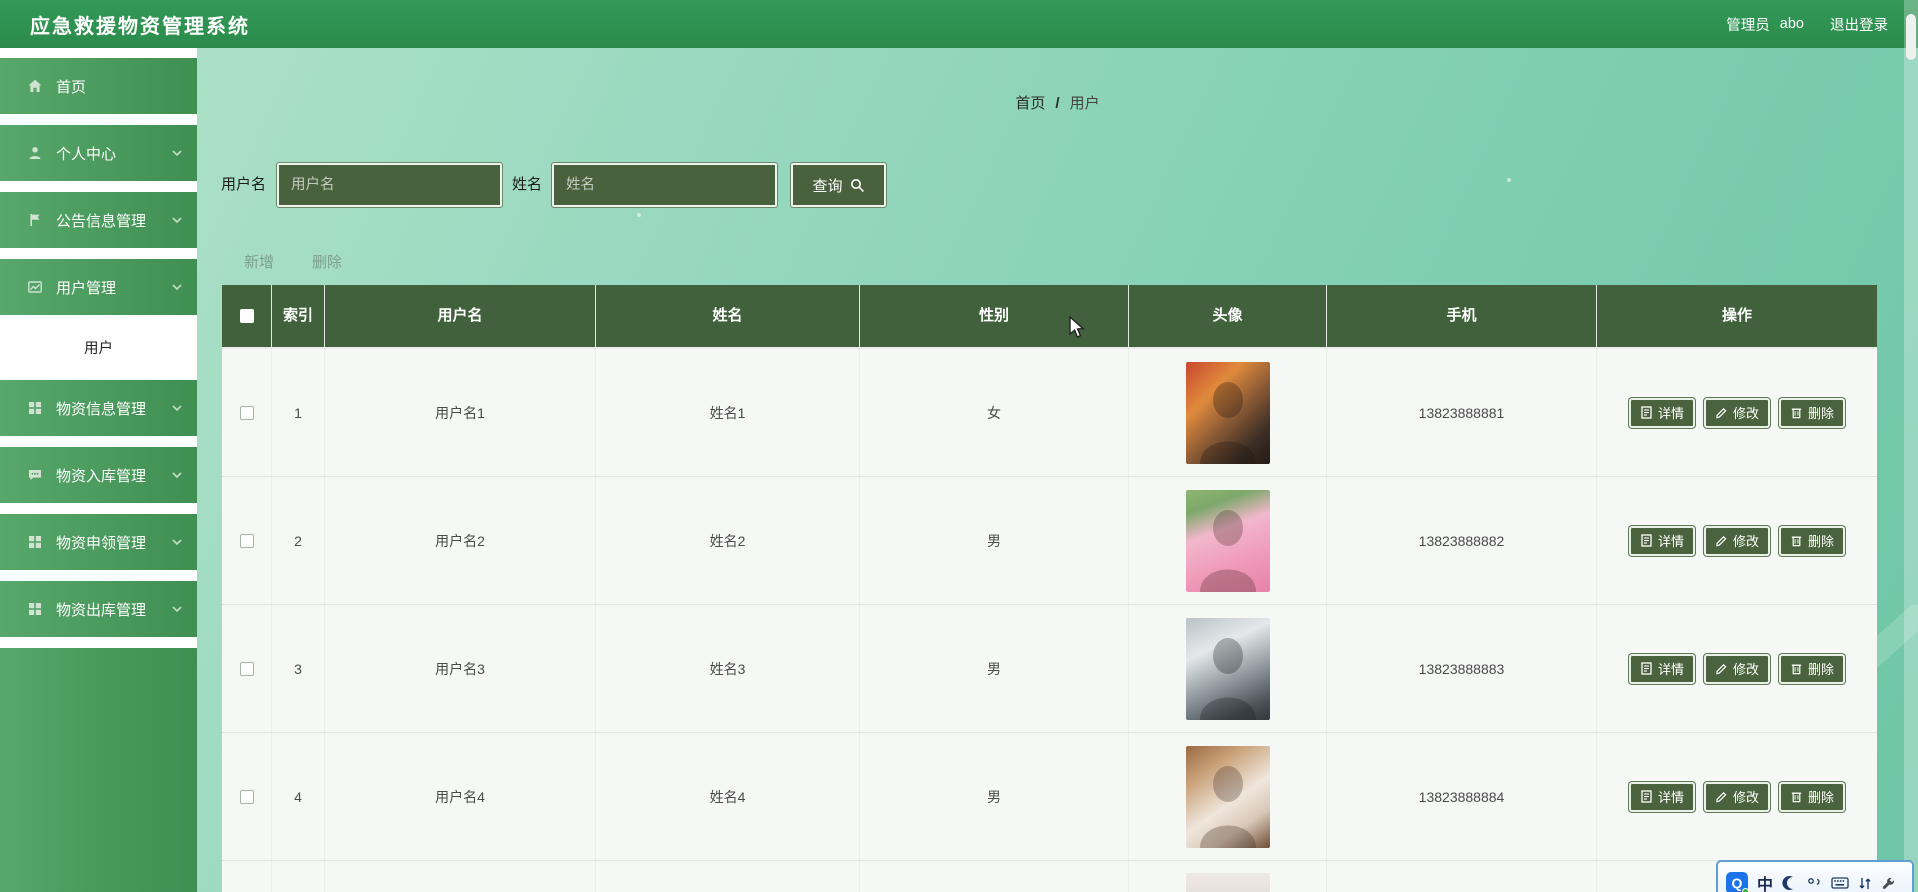 Image resolution: width=1918 pixels, height=892 pixels. Describe the element at coordinates (827, 186) in the screenshot. I see `search-button-label: 查询` at that location.